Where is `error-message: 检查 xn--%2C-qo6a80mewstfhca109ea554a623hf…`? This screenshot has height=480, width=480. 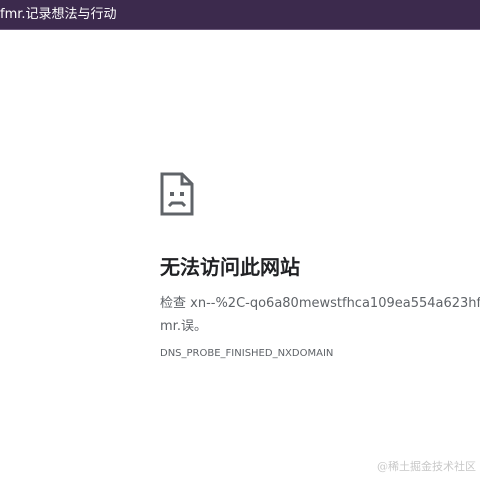
error-message: 检查 xn--%2C-qo6a80mewstfhca109ea554a623hf… is located at coordinates (320, 315).